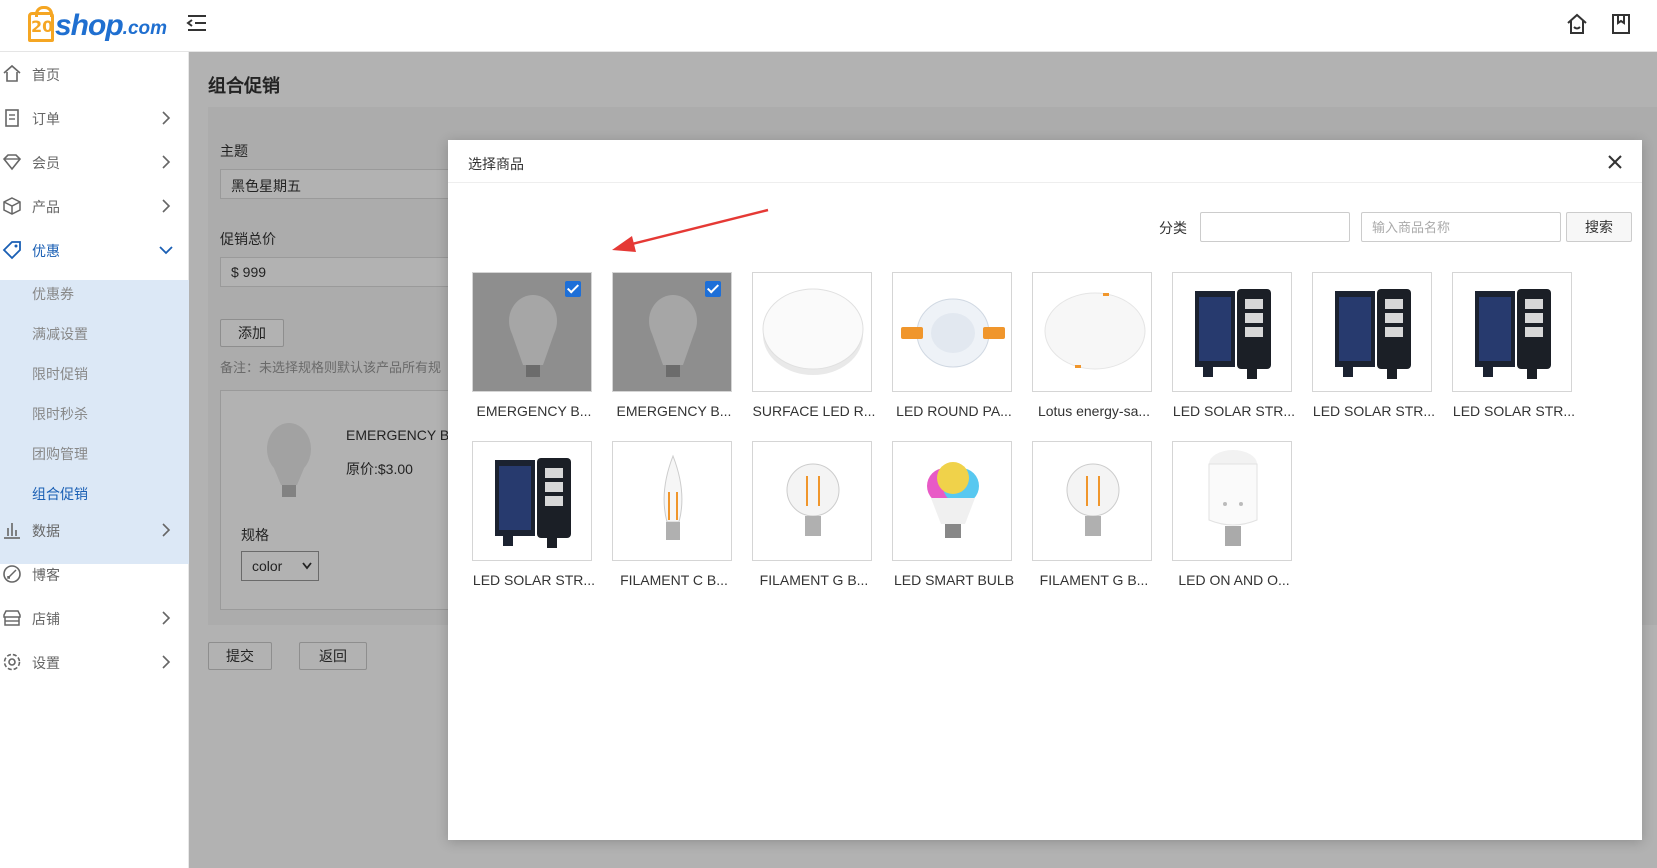  Describe the element at coordinates (60, 334) in the screenshot. I see `sub-item-discount-rules: 满减设置` at that location.